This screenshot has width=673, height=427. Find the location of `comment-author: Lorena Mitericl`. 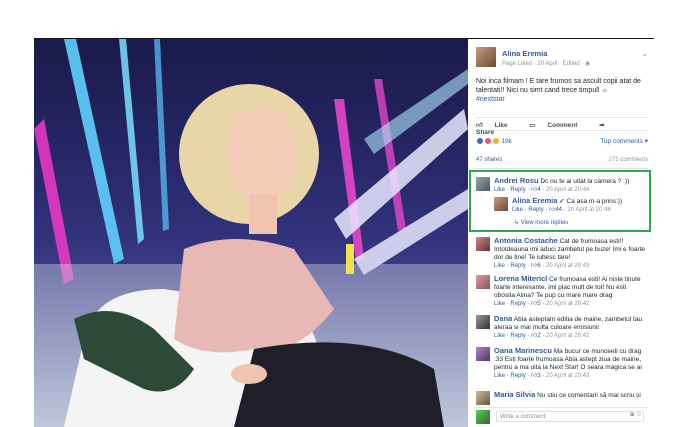

comment-author: Lorena Mitericl is located at coordinates (520, 278).